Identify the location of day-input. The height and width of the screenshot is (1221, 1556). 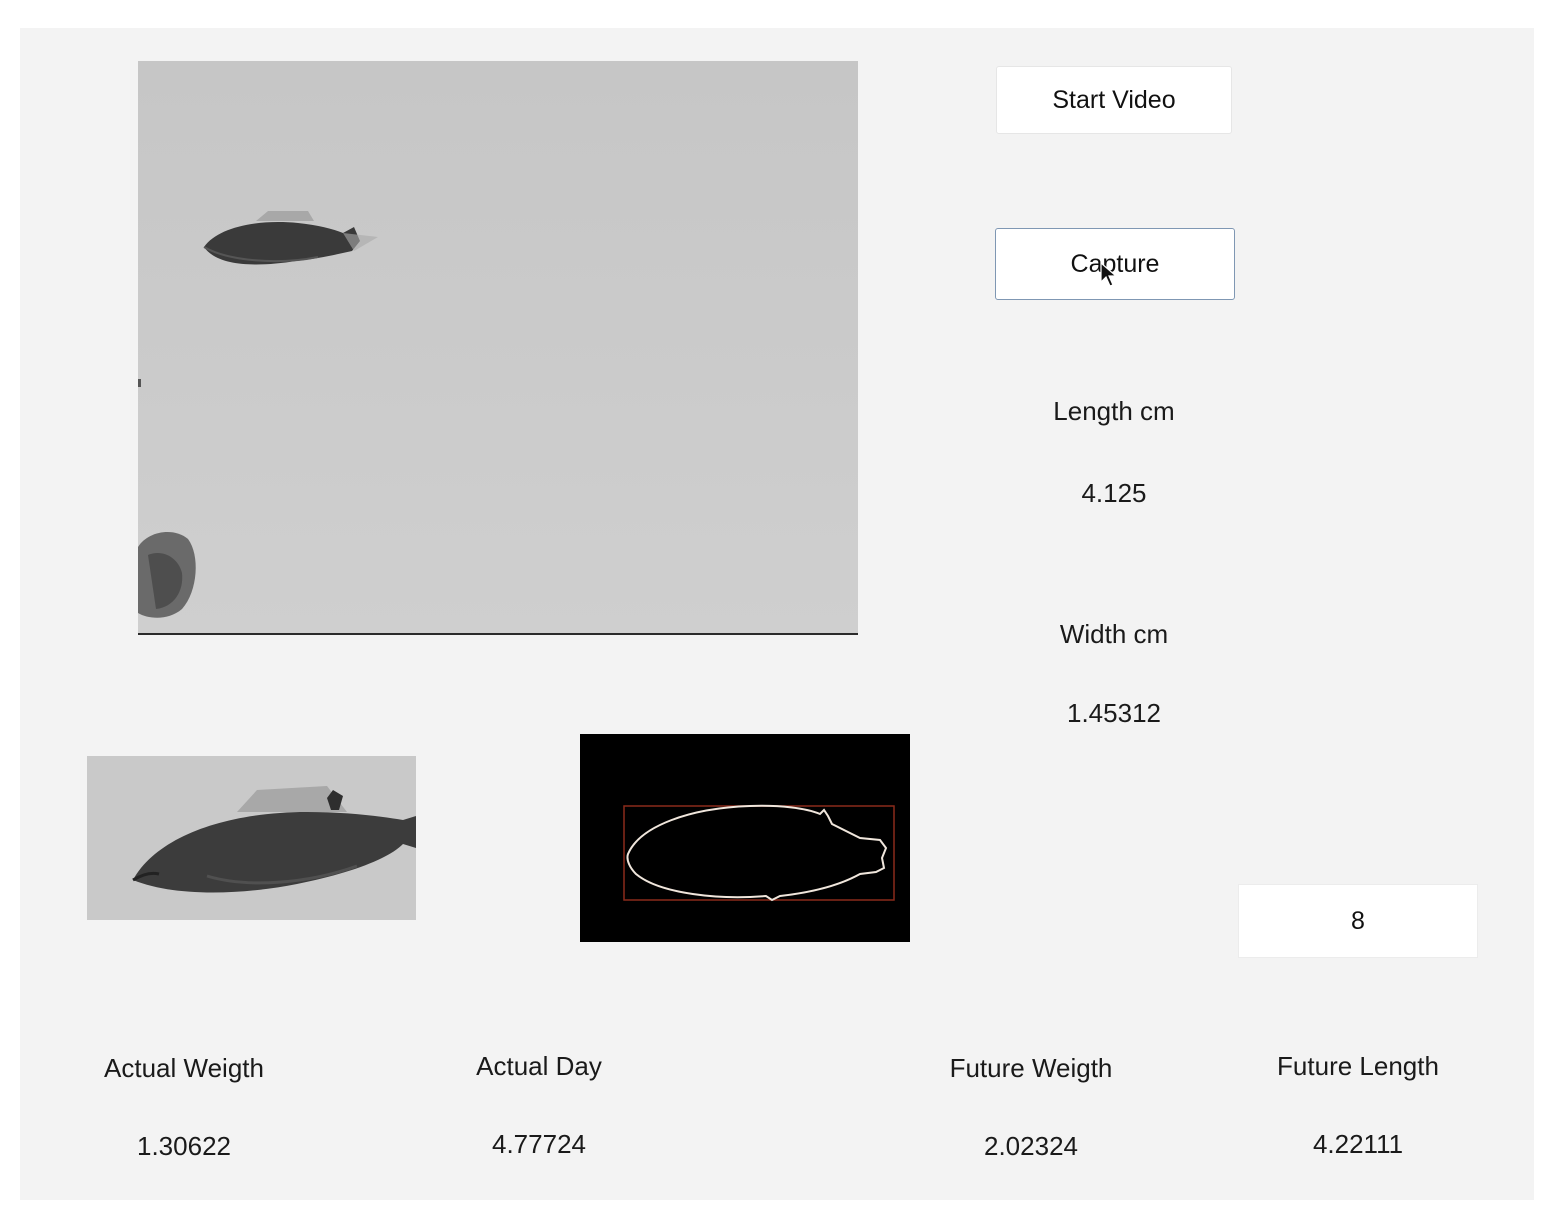
(1358, 921).